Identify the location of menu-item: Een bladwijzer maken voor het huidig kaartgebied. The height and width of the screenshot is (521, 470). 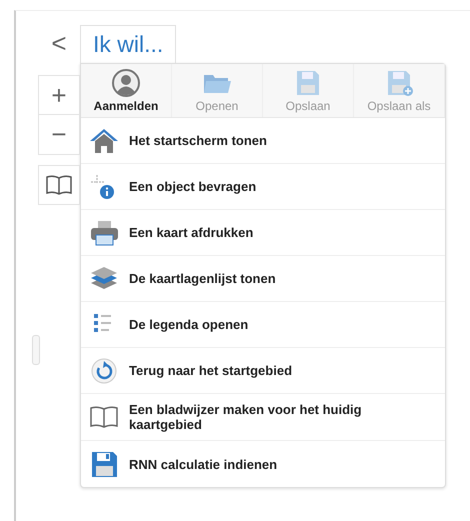
(263, 417).